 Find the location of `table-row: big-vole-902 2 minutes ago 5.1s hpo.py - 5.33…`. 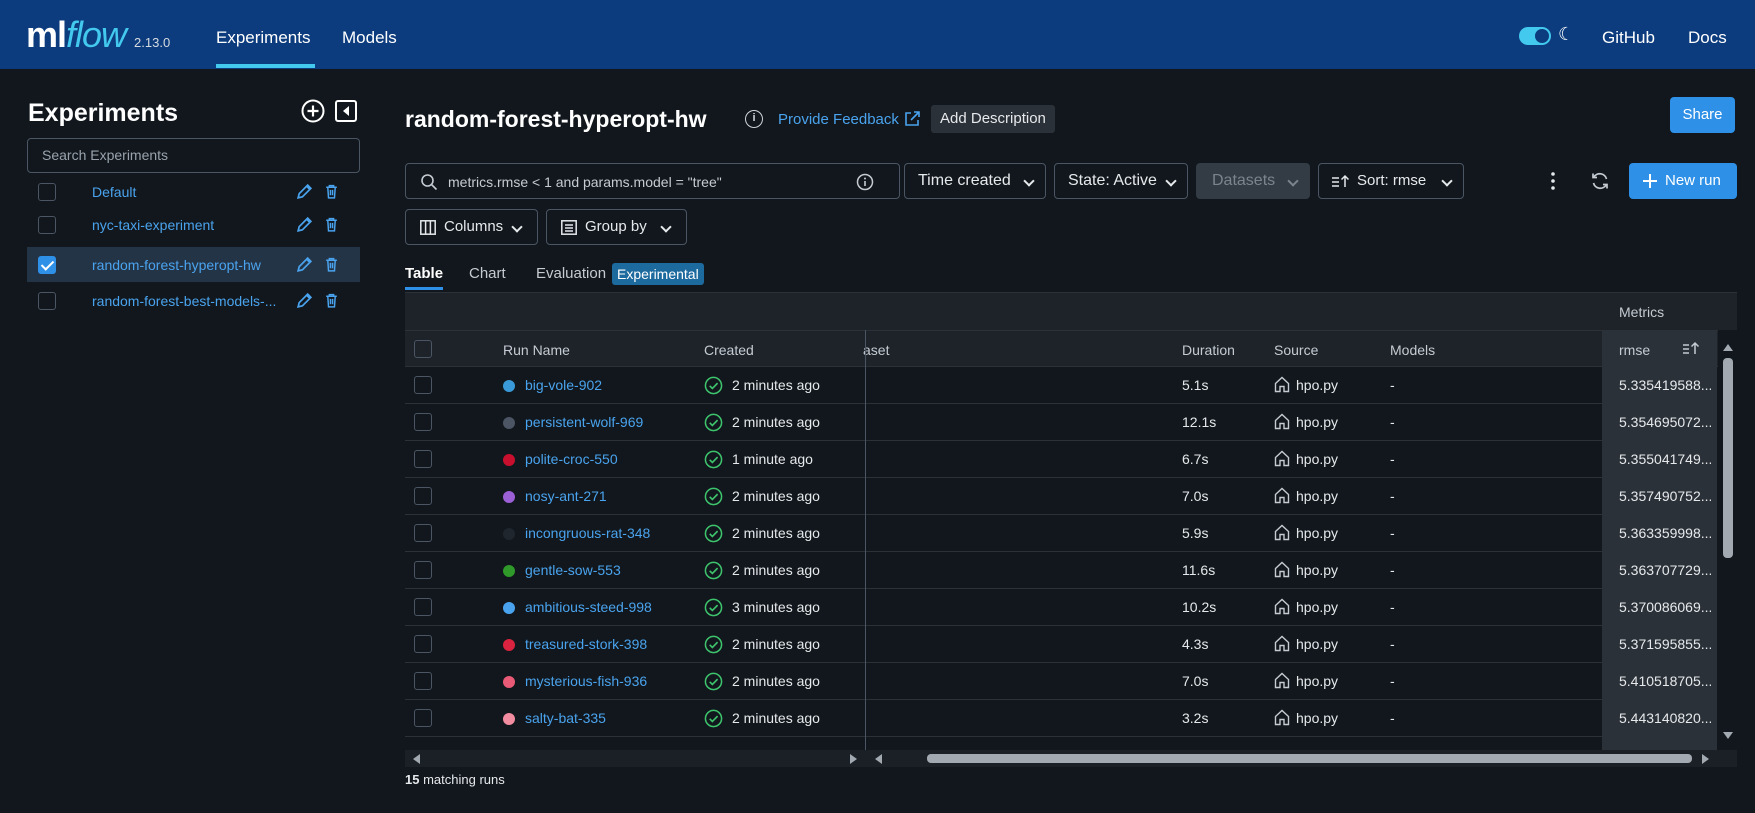

table-row: big-vole-902 2 minutes ago 5.1s hpo.py - 5.33… is located at coordinates (1061, 385).